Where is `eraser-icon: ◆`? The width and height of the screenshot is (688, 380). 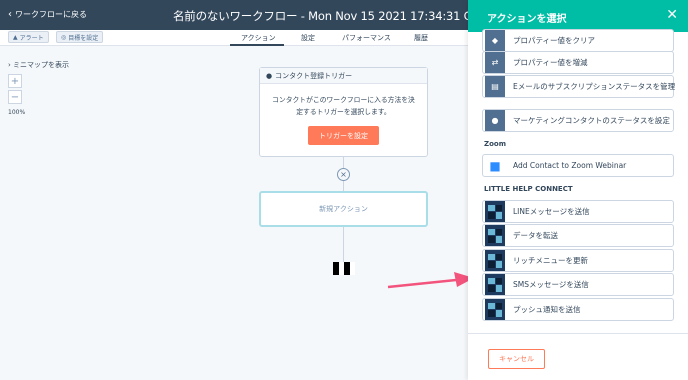
eraser-icon: ◆ is located at coordinates (495, 40).